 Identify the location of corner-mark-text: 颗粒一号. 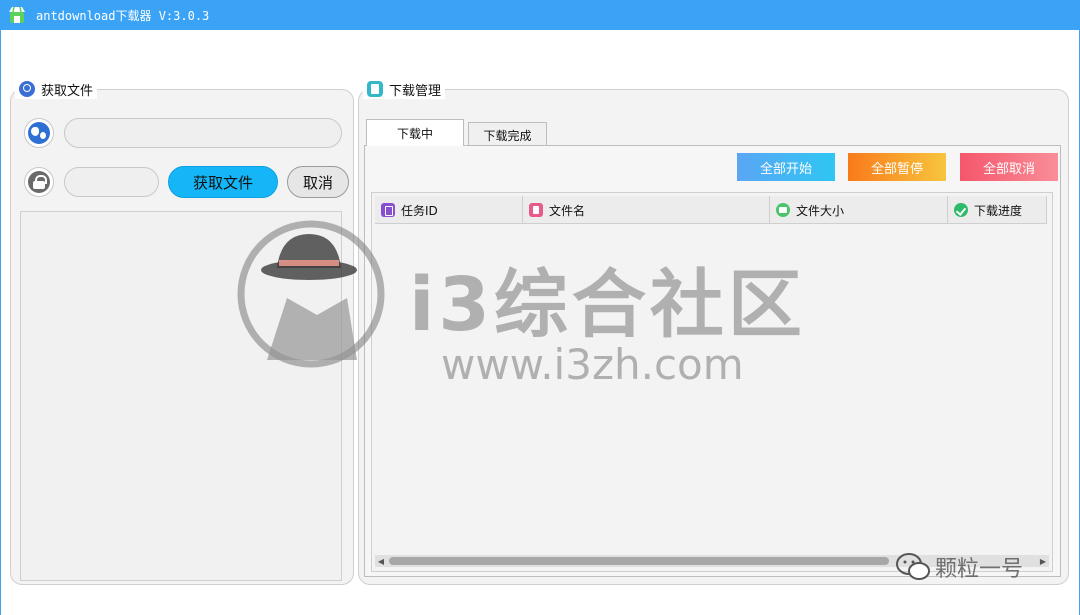
(979, 569).